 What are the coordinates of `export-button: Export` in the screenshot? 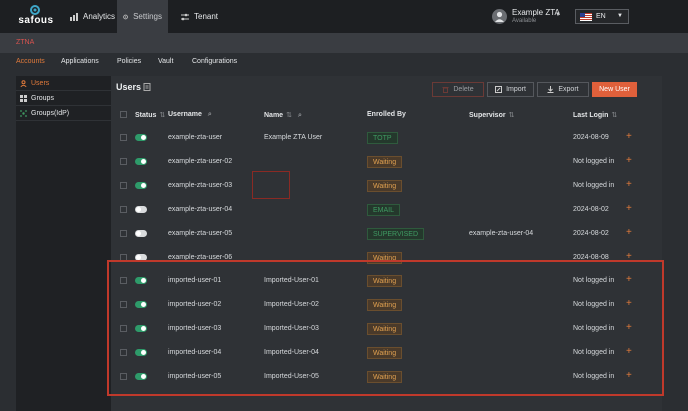 It's located at (563, 89).